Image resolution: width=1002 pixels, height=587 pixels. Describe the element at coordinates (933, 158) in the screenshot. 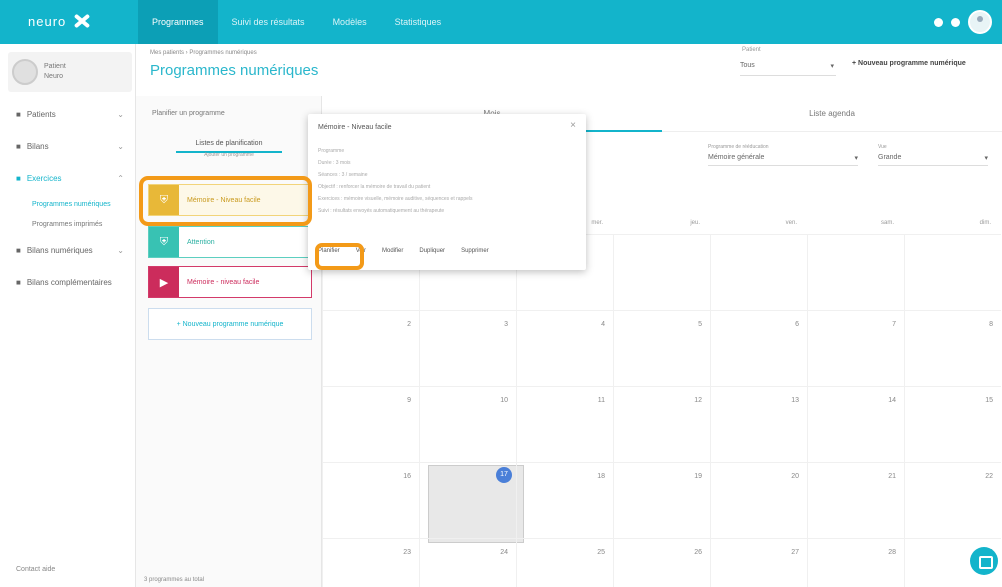

I see `view-filter-value: Grande ▾` at that location.